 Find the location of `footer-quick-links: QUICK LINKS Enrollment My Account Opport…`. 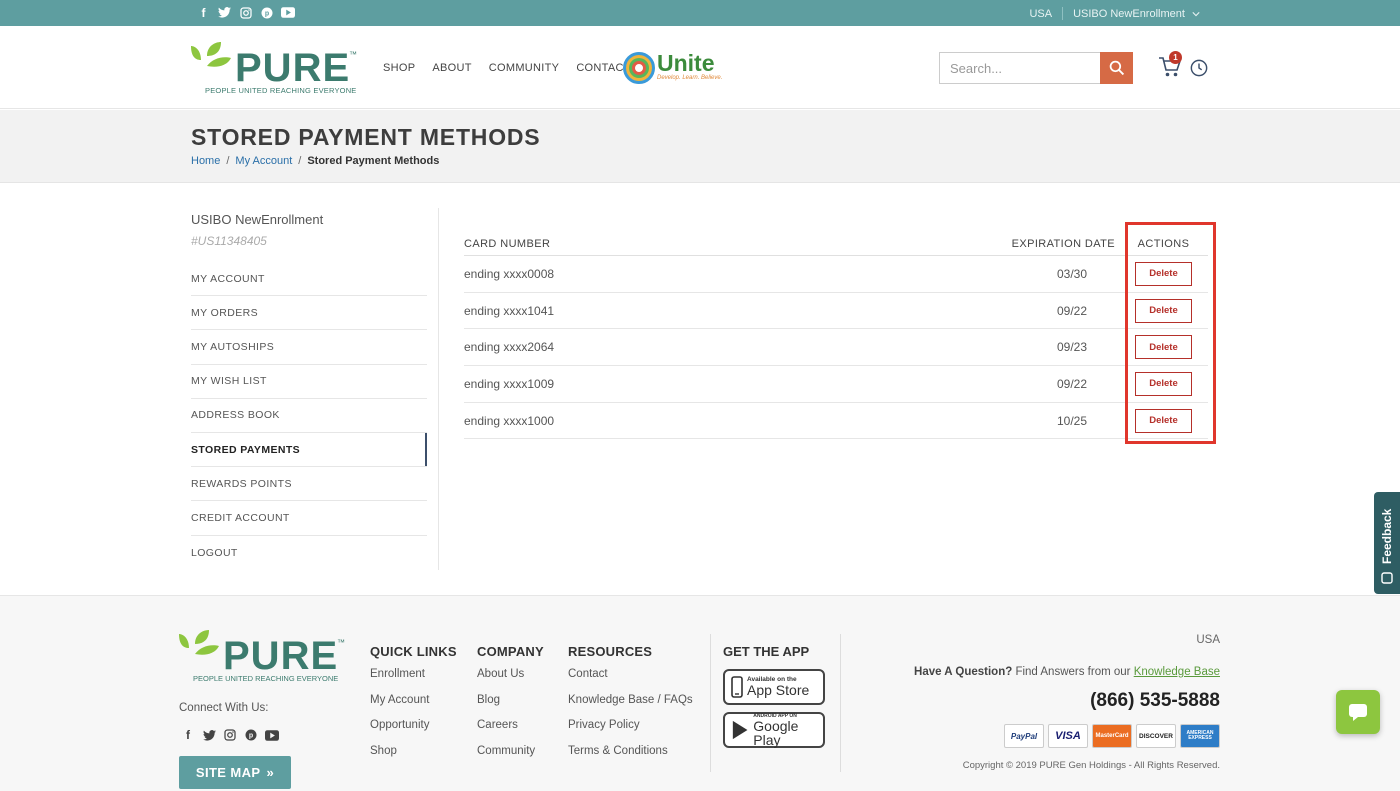

footer-quick-links: QUICK LINKS Enrollment My Account Opport… is located at coordinates (413, 707).